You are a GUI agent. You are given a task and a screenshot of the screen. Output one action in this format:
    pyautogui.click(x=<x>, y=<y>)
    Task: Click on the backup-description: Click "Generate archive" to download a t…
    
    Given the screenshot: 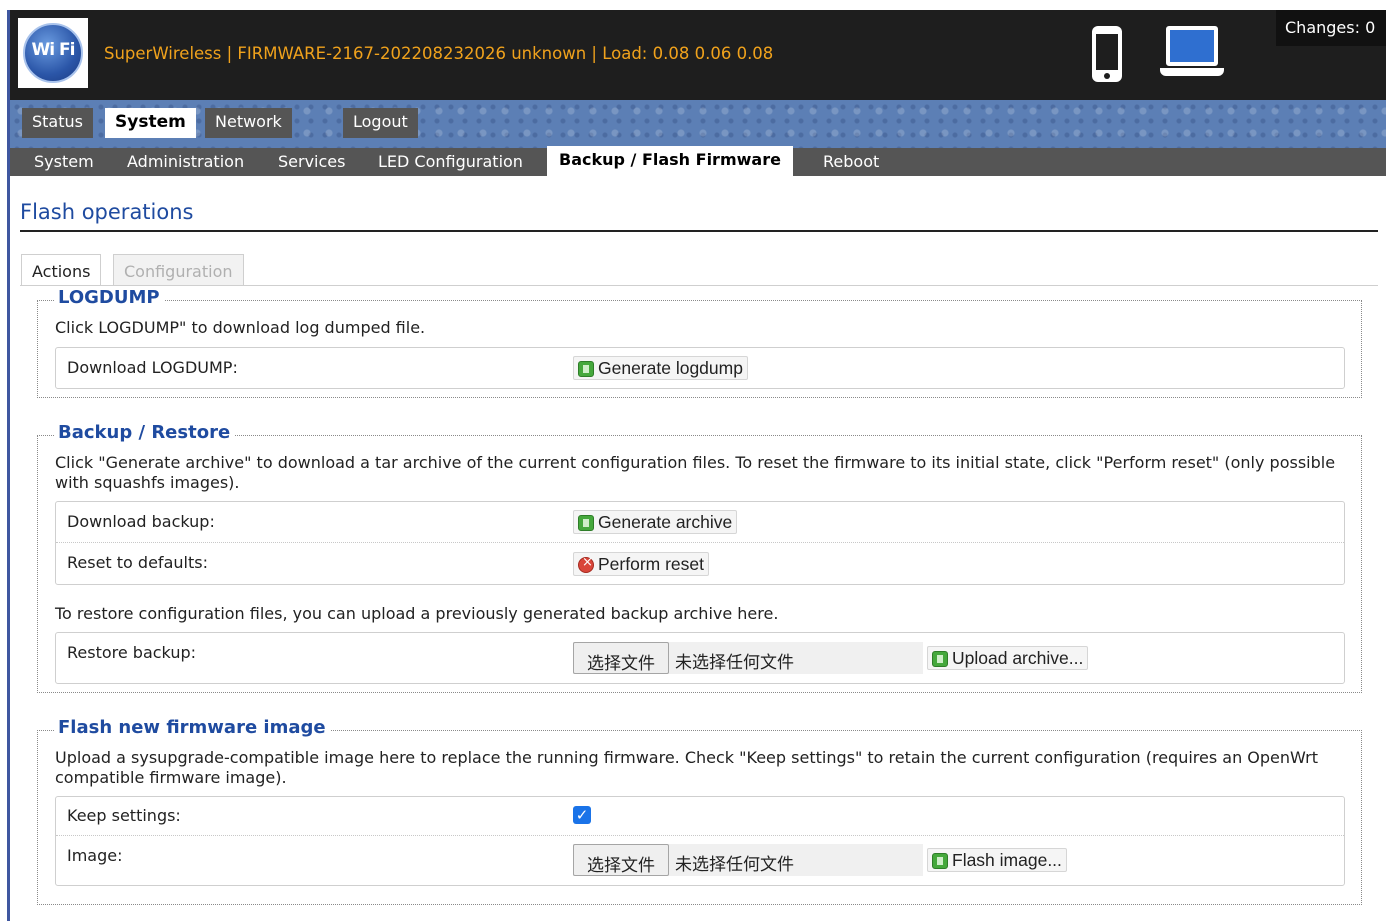 What is the action you would take?
    pyautogui.click(x=695, y=472)
    